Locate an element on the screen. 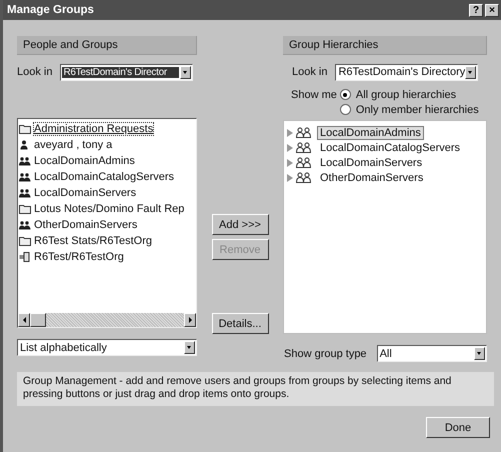  tree-item: LocalDomainAdmins is located at coordinates (370, 133).